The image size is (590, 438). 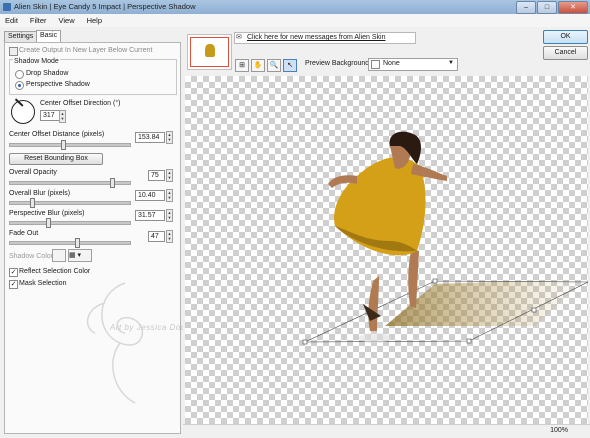 I want to click on drop-shadow-label: Drop Shadow, so click(x=47, y=73).